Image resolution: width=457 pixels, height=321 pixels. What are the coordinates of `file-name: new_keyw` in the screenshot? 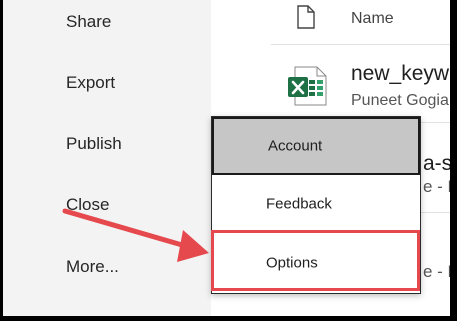 It's located at (400, 73).